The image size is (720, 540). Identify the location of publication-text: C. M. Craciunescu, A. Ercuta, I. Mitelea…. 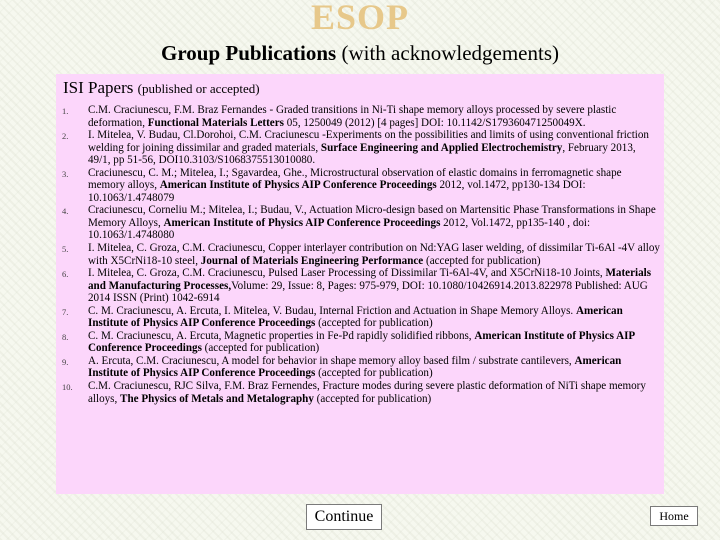
(355, 317).